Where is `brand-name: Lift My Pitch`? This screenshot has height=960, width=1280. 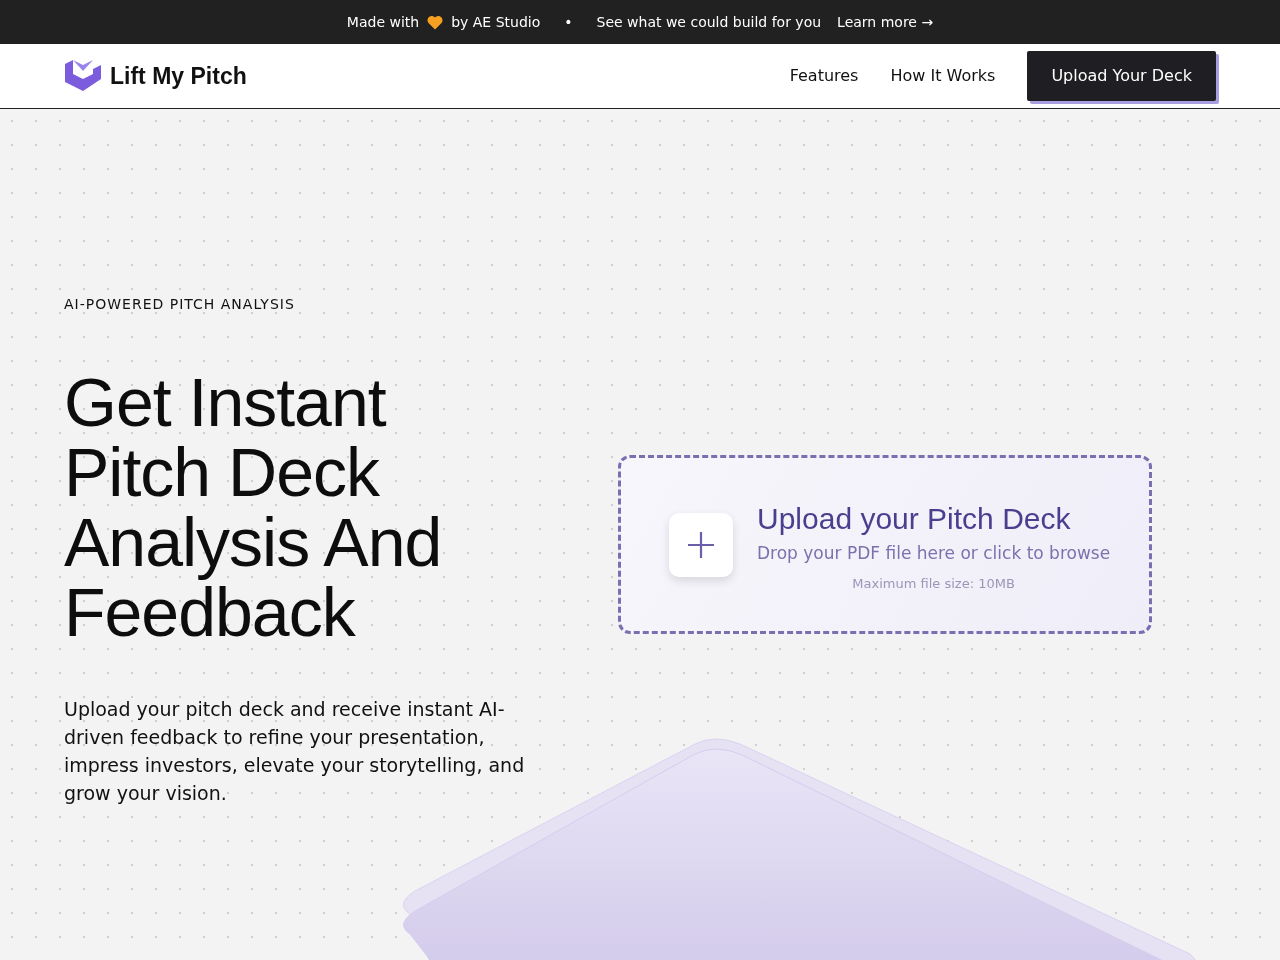 brand-name: Lift My Pitch is located at coordinates (178, 76).